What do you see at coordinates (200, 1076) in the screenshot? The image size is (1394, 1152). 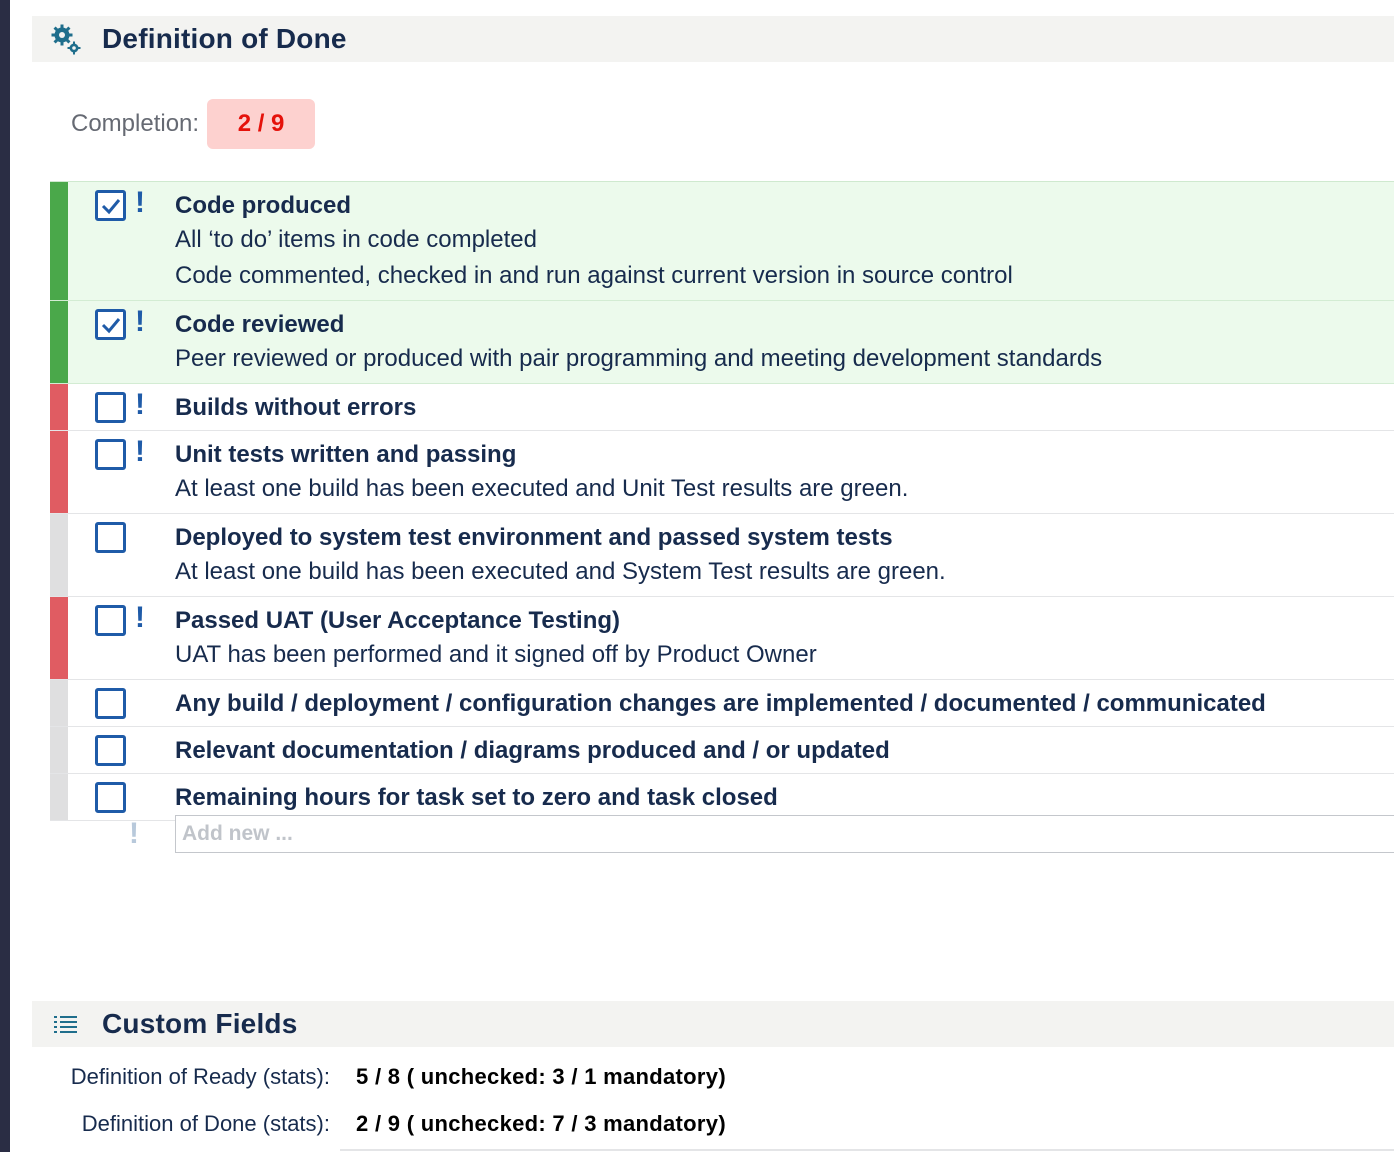 I see `field-label: Definition of Ready (stats):` at bounding box center [200, 1076].